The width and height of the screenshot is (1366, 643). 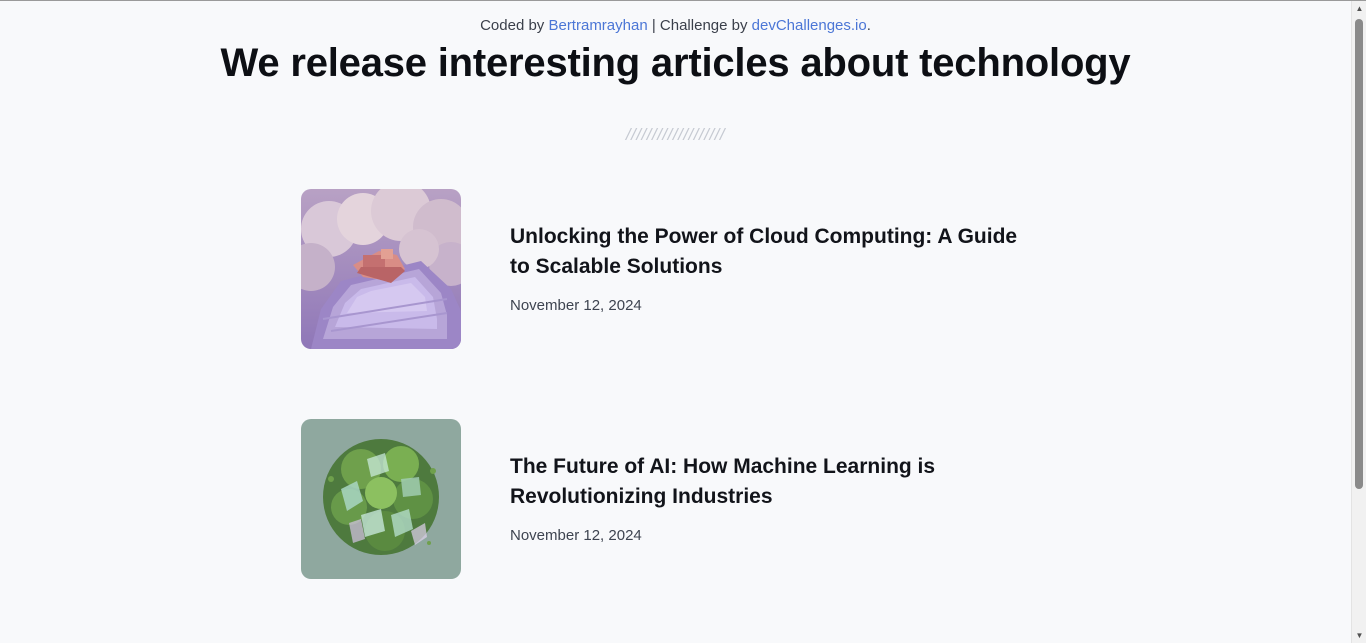 What do you see at coordinates (1359, 8) in the screenshot?
I see `scroll-up-icon: ▲` at bounding box center [1359, 8].